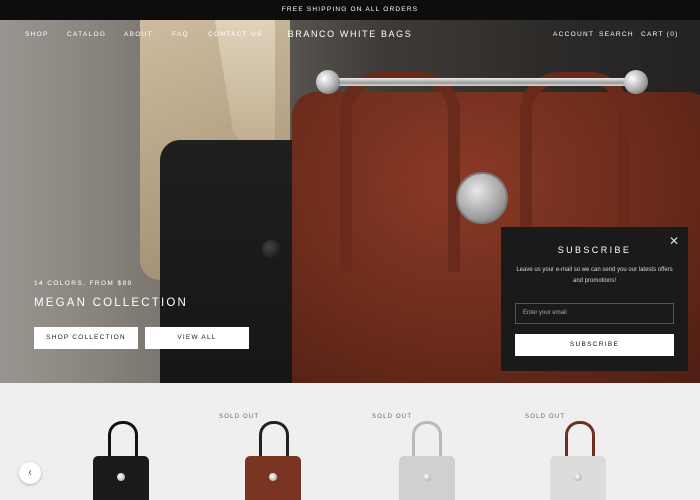 The height and width of the screenshot is (500, 700). I want to click on nav-cart: CART (0), so click(660, 34).